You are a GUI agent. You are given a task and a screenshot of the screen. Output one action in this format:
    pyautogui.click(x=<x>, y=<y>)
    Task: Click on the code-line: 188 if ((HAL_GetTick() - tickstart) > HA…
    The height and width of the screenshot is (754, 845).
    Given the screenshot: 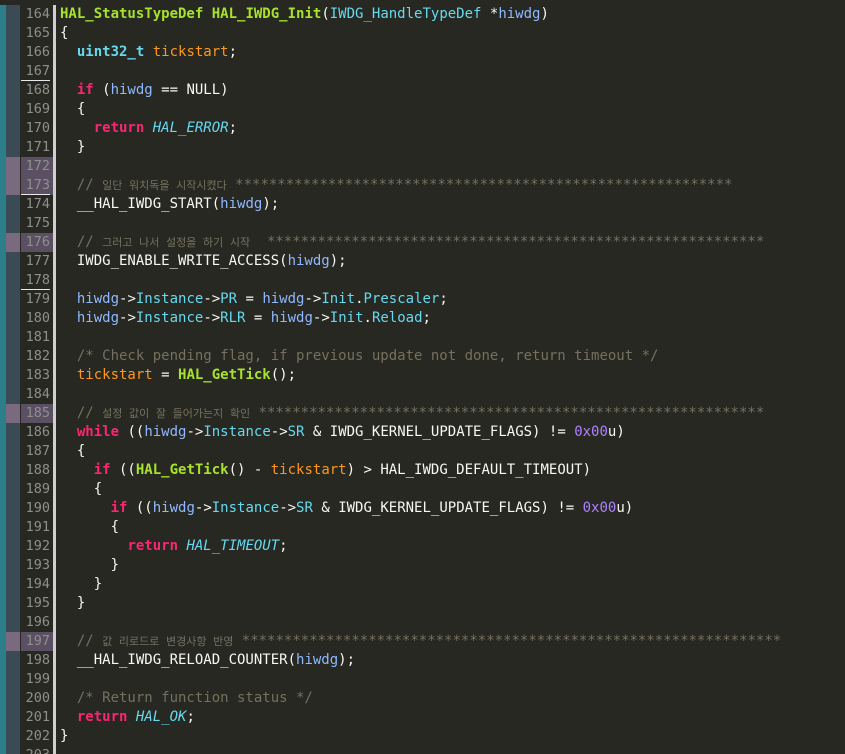 What is the action you would take?
    pyautogui.click(x=422, y=470)
    